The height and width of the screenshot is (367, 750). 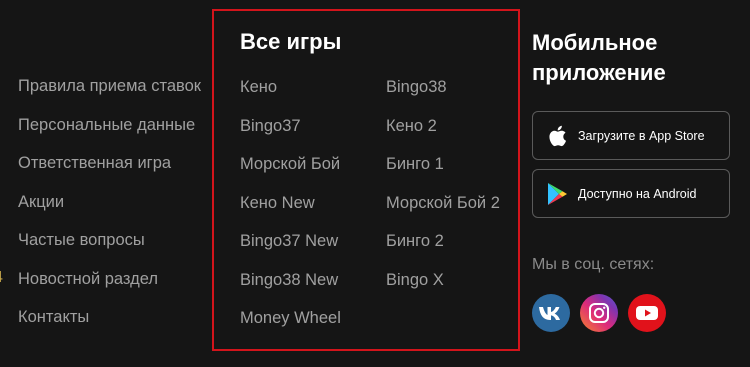 What do you see at coordinates (277, 203) in the screenshot?
I see `game-link: Кено New` at bounding box center [277, 203].